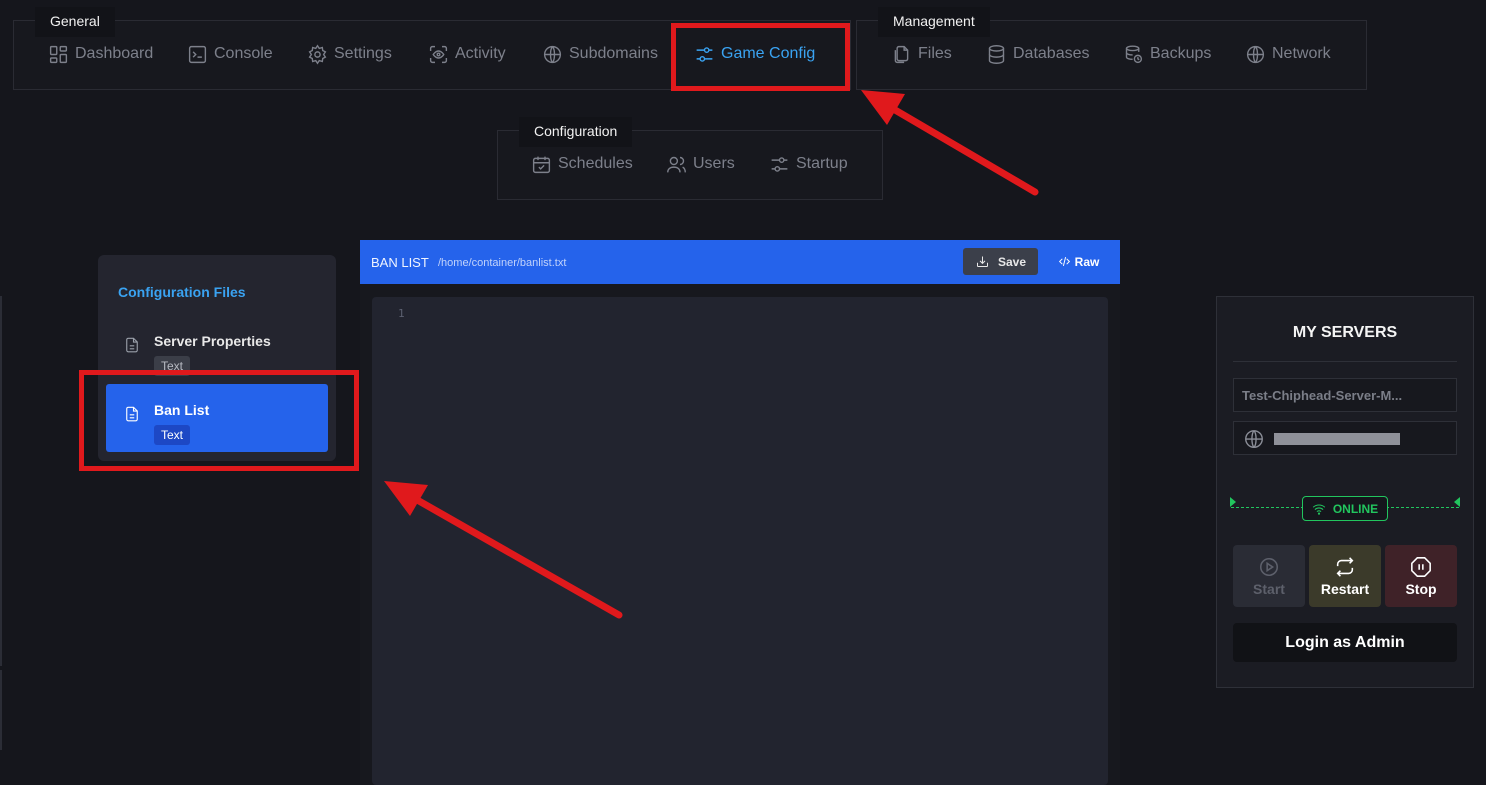 The width and height of the screenshot is (1486, 785). What do you see at coordinates (996, 54) in the screenshot?
I see `database-icon` at bounding box center [996, 54].